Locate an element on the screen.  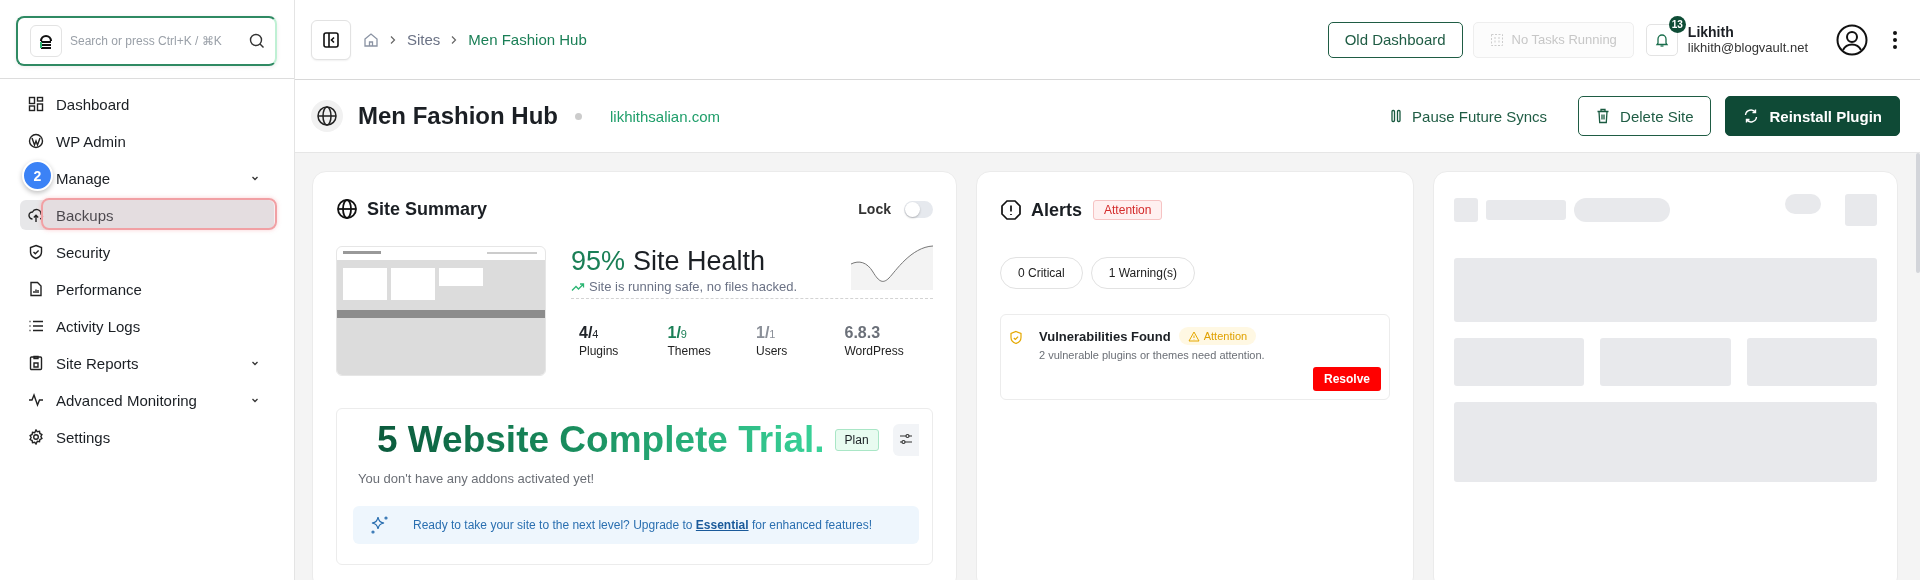
alert-description: 2 vulnerable plugins or themes need attention. is located at coordinates (1152, 355).